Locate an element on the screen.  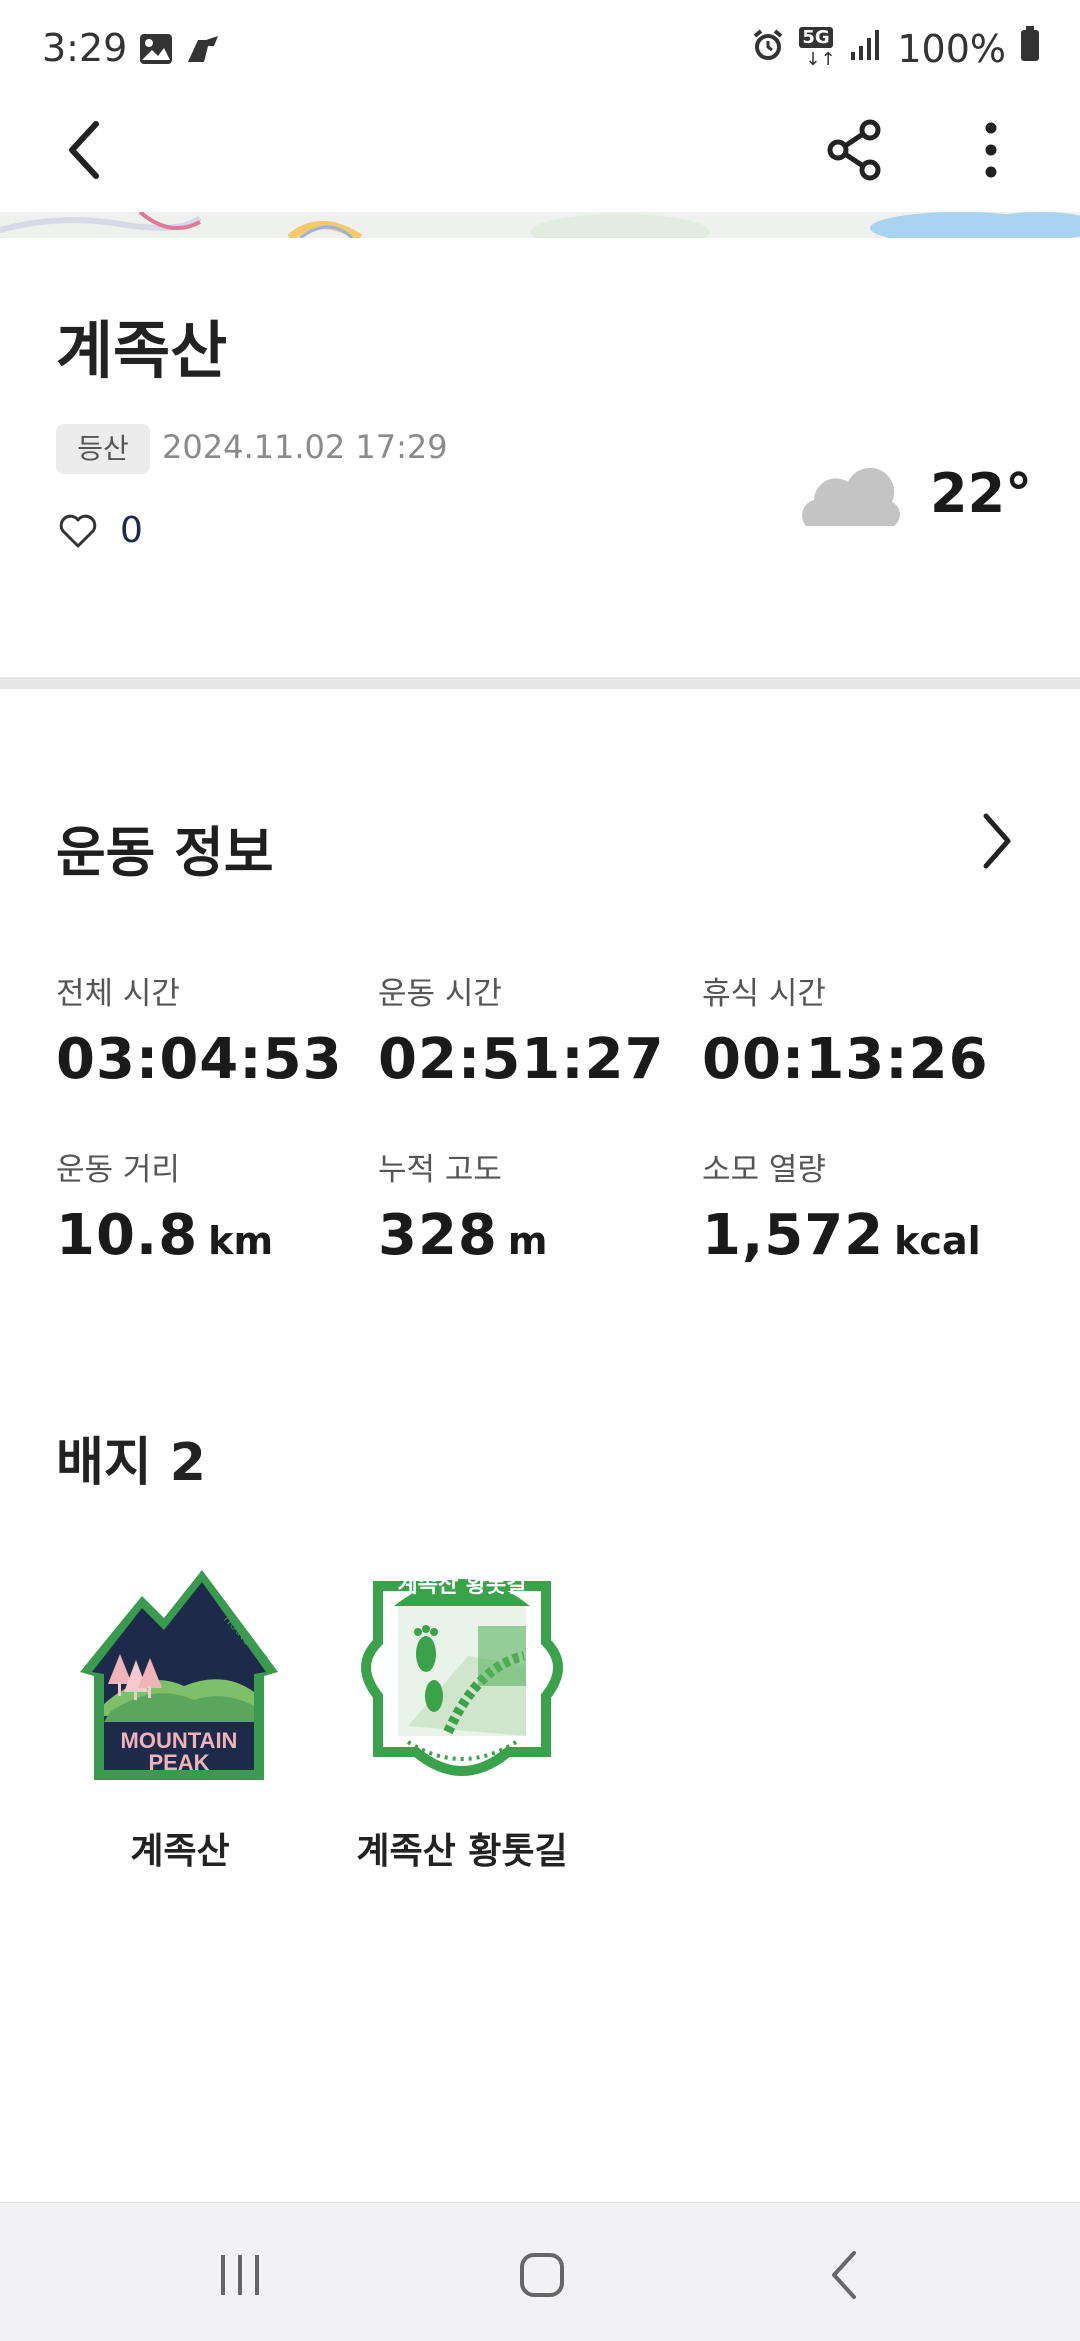
signal-icon is located at coordinates (866, 49).